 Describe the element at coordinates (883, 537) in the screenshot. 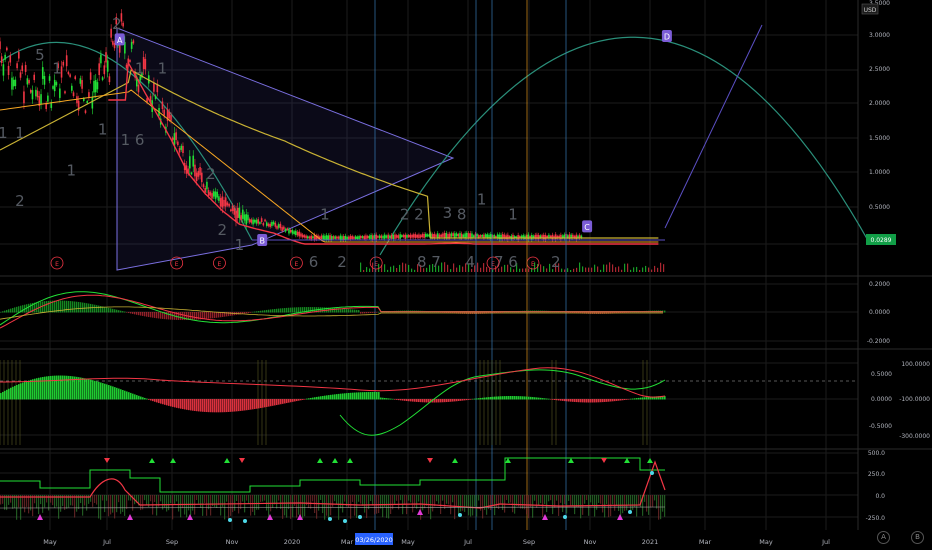

I see `corner-button-a: A` at that location.